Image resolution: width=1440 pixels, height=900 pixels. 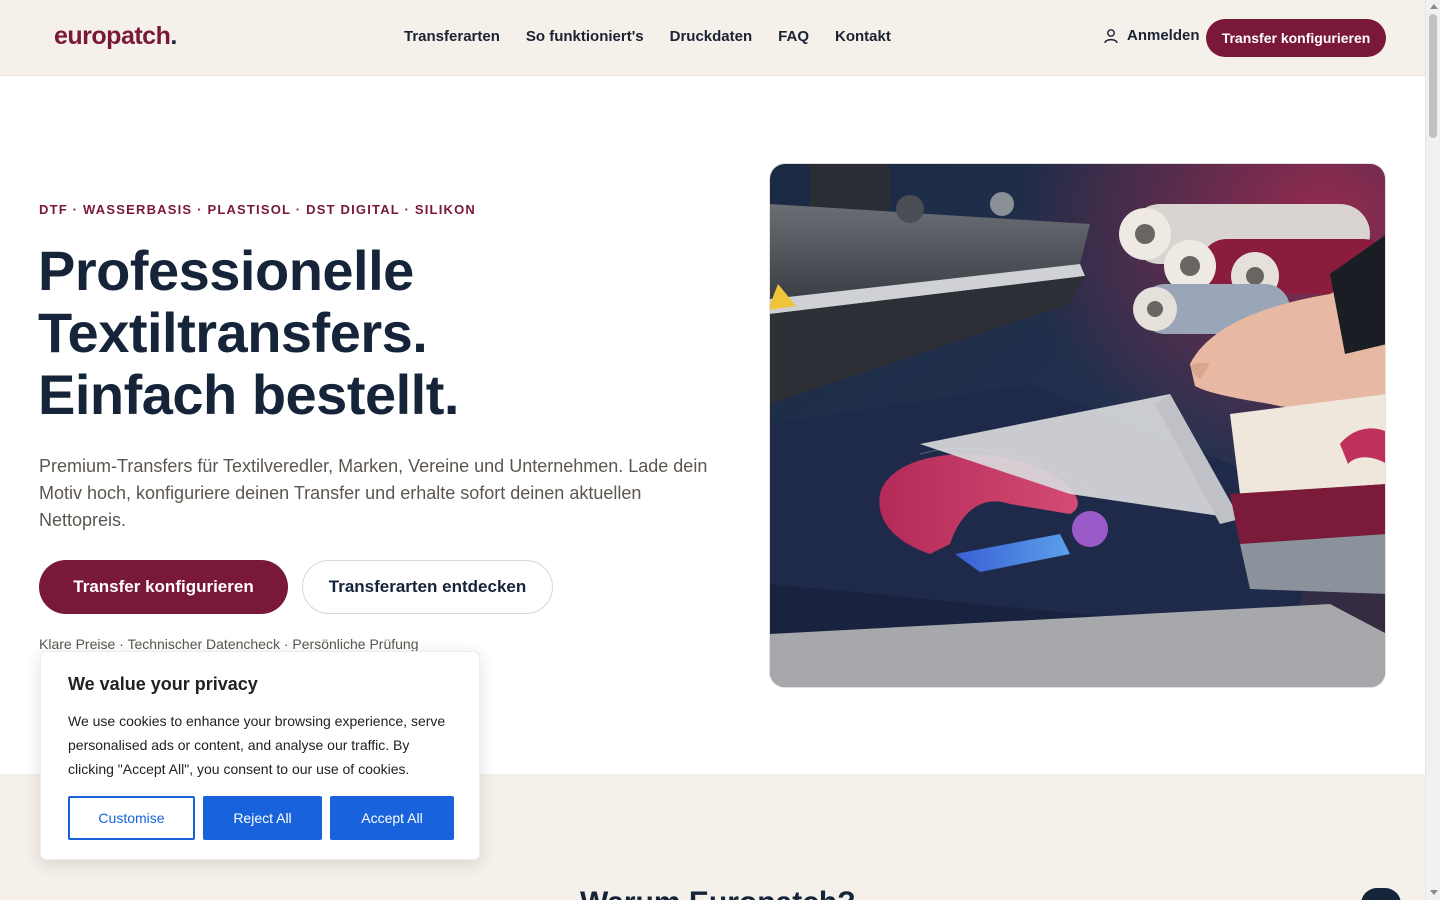 I want to click on hero-title-line-1: Professionelle, so click(x=226, y=270).